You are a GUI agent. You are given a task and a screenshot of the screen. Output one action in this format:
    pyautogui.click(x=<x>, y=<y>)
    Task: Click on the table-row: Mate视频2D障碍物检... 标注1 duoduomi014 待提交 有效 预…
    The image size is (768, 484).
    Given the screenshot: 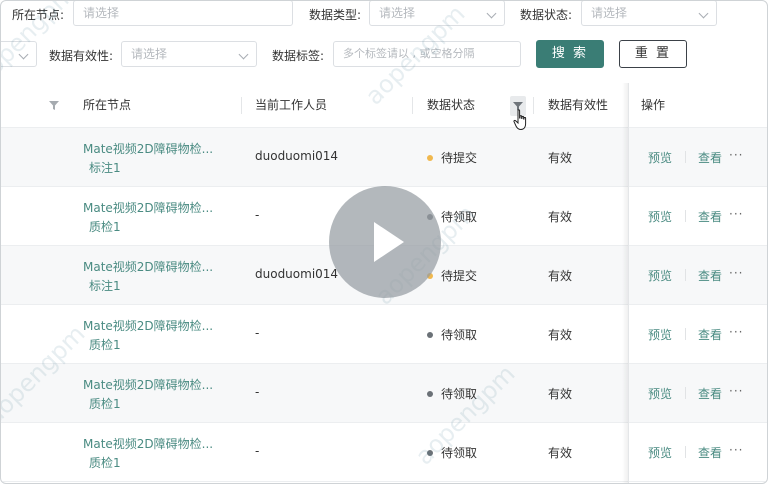 What is the action you would take?
    pyautogui.click(x=384, y=157)
    